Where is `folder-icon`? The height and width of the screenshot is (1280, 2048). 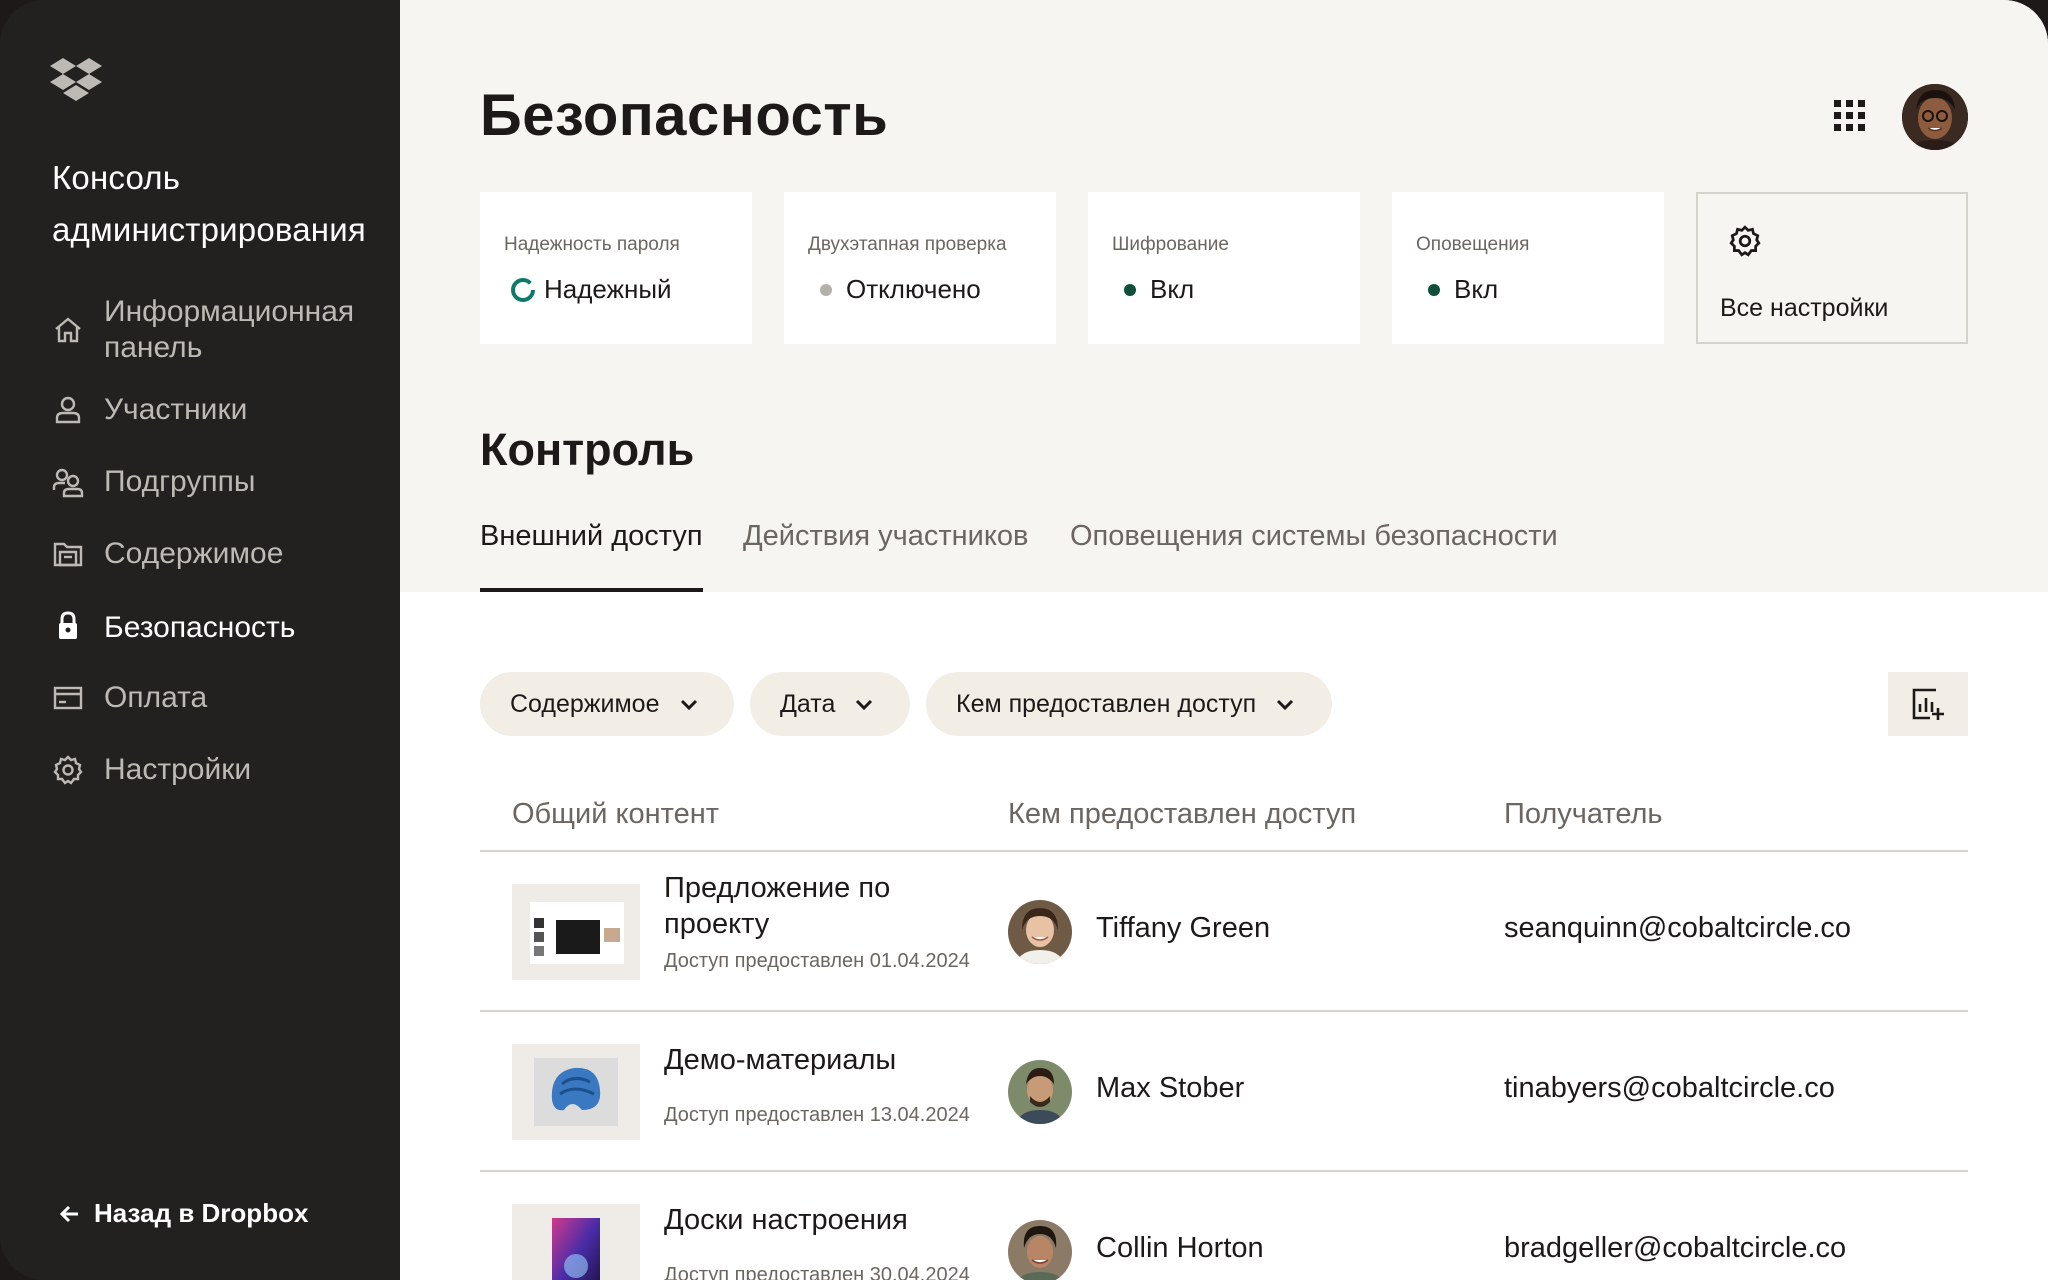
folder-icon is located at coordinates (68, 554).